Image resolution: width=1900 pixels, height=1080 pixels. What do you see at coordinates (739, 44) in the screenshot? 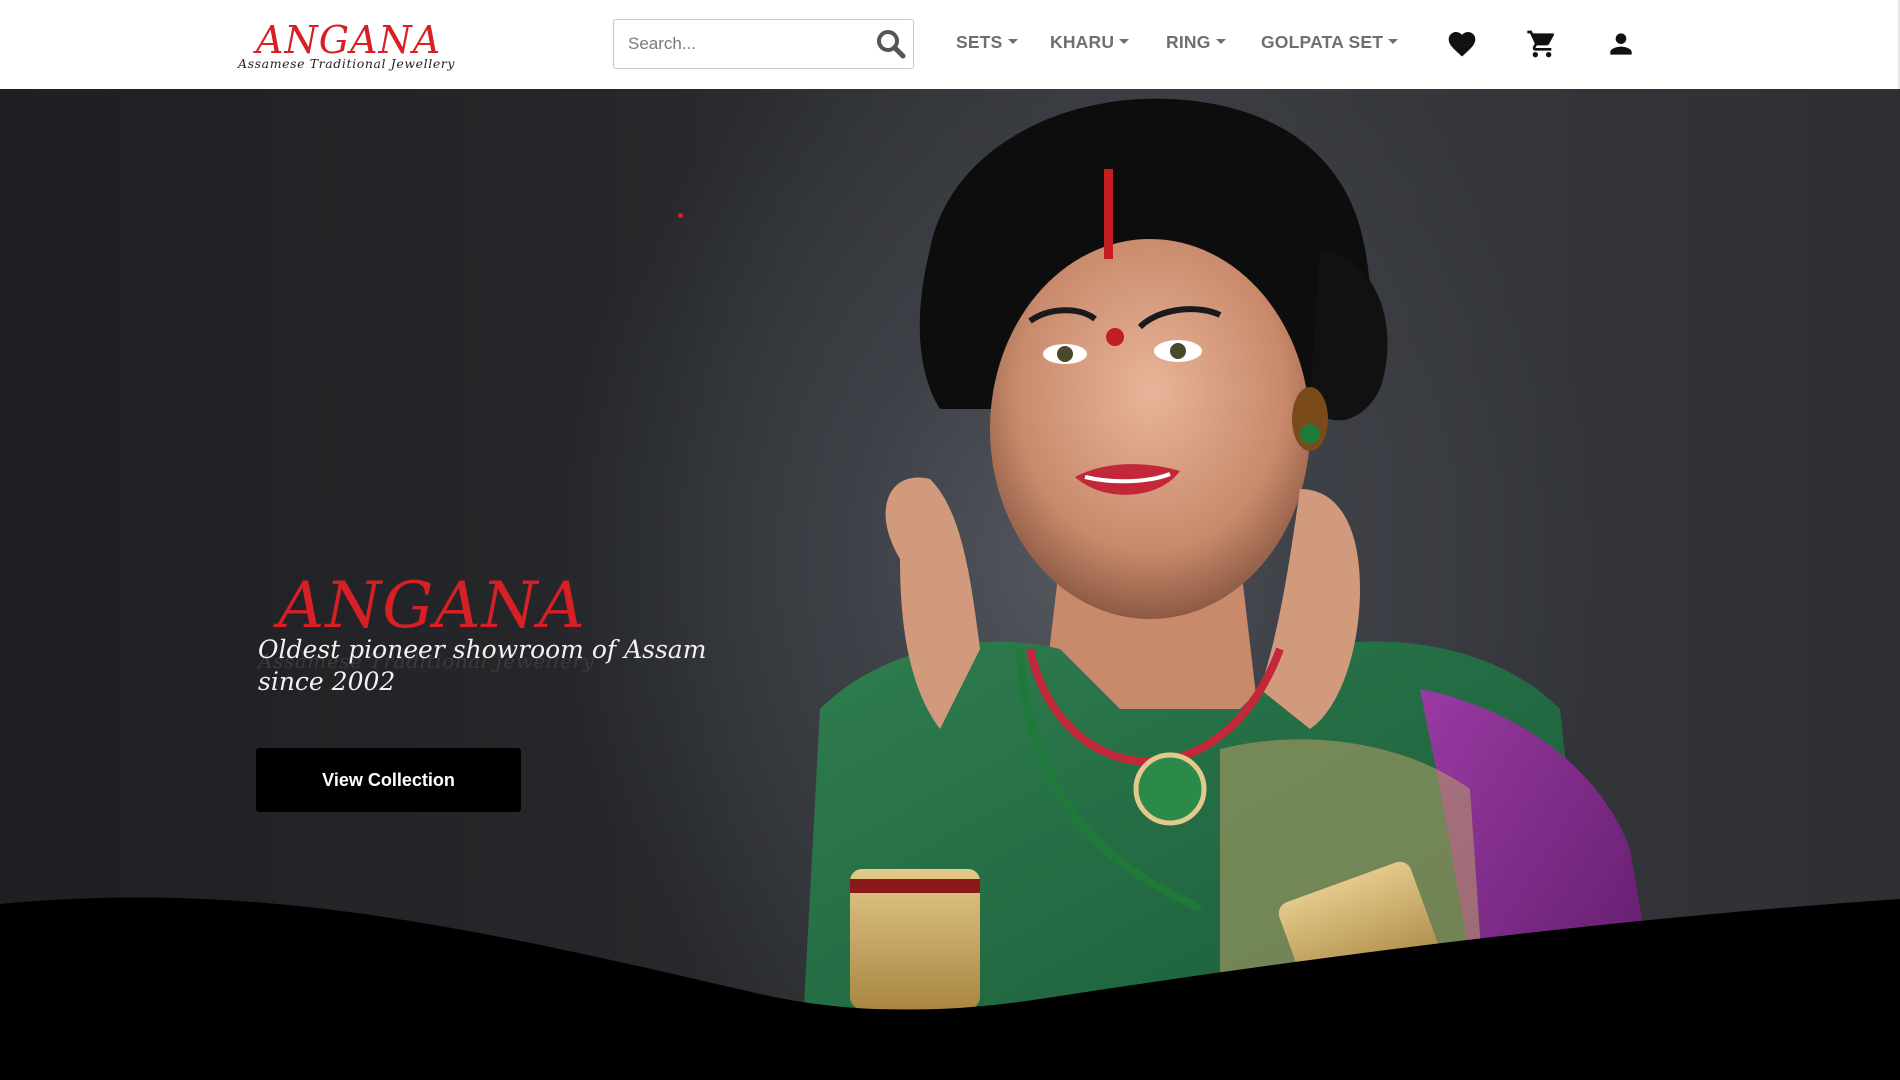
I see `search-input` at bounding box center [739, 44].